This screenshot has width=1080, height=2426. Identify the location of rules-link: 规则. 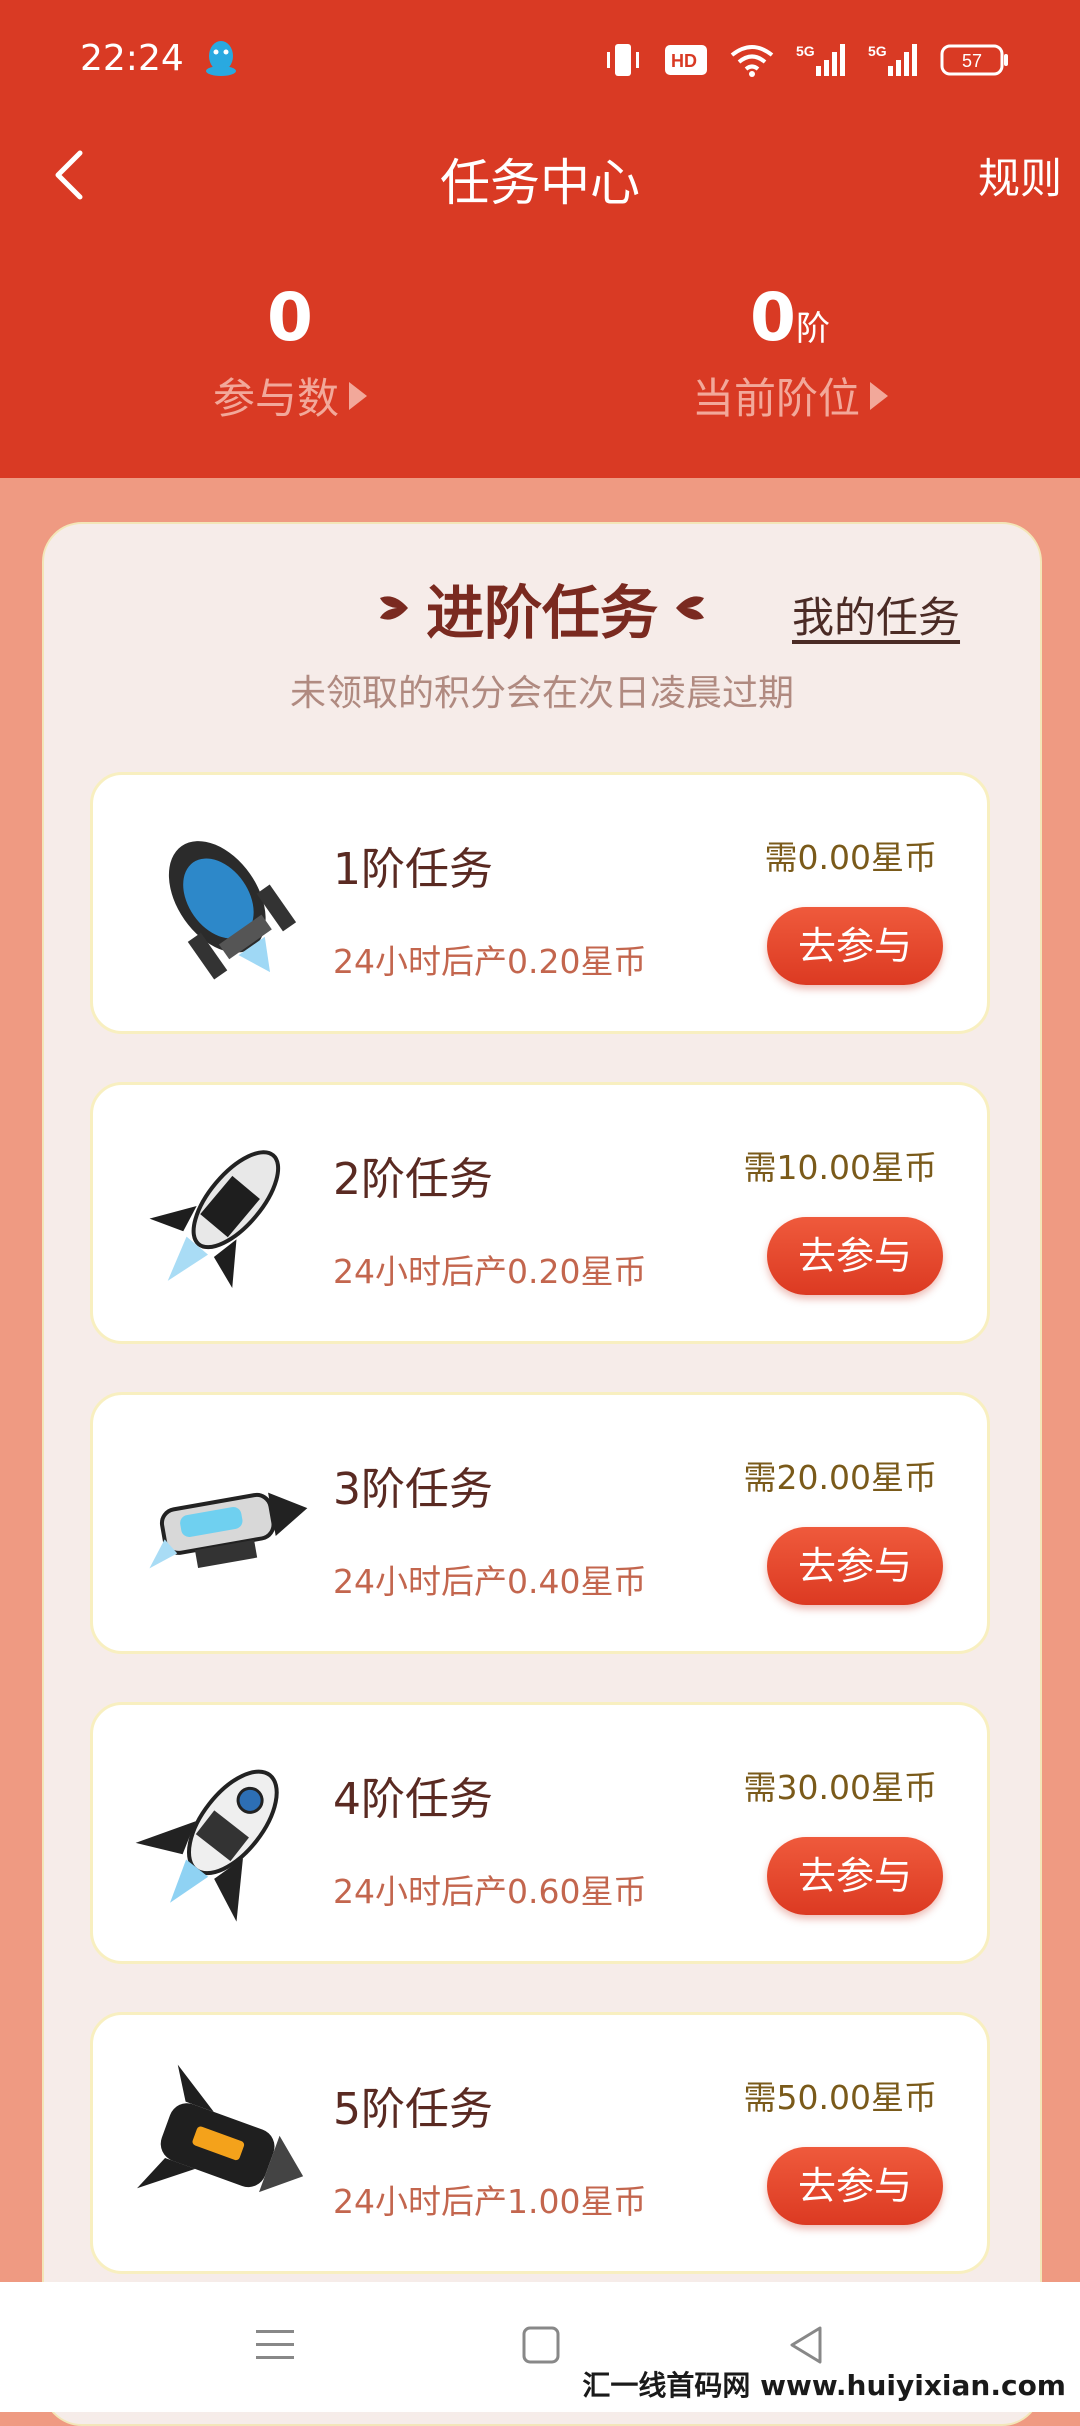
(1020, 175).